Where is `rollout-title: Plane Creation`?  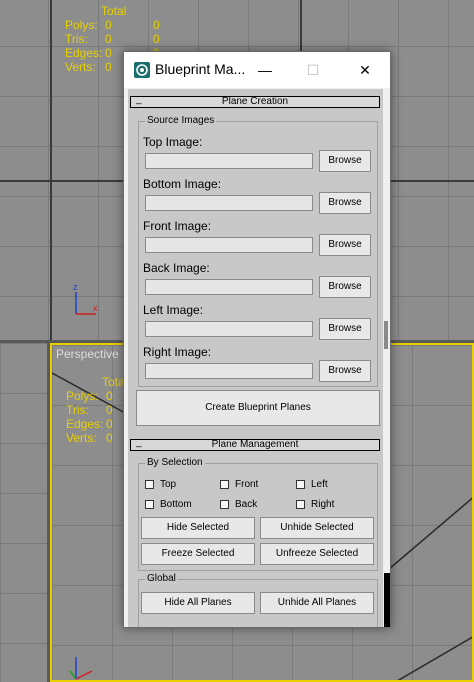 rollout-title: Plane Creation is located at coordinates (255, 101).